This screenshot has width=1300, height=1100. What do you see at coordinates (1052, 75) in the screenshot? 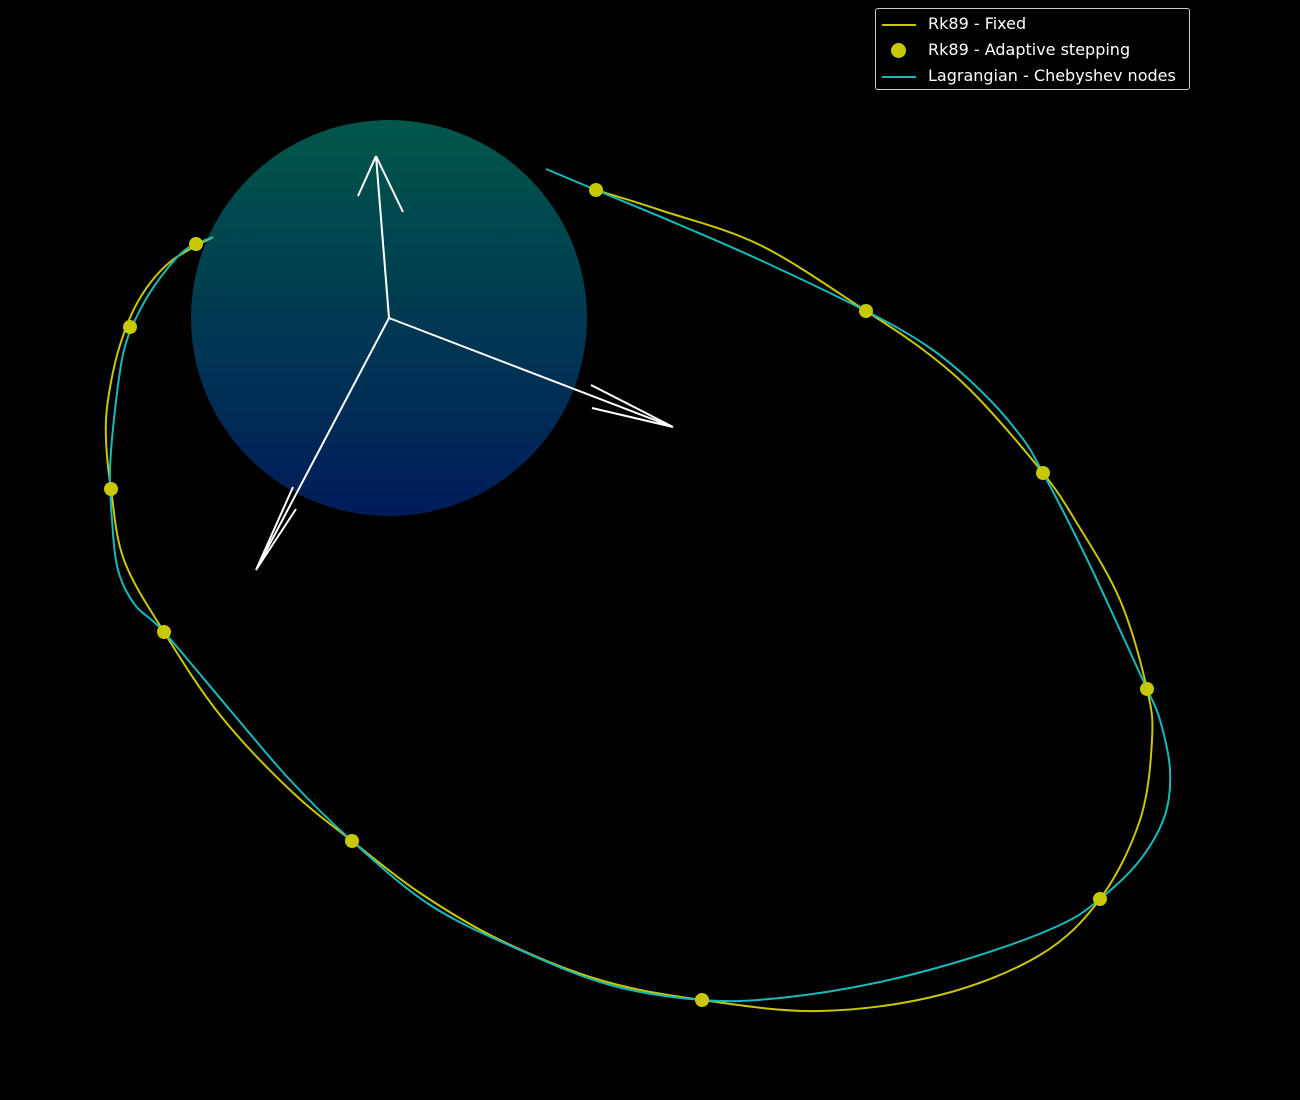
I see `legend-label-lagrangian: Lagrangian - Chebyshev nodes` at bounding box center [1052, 75].